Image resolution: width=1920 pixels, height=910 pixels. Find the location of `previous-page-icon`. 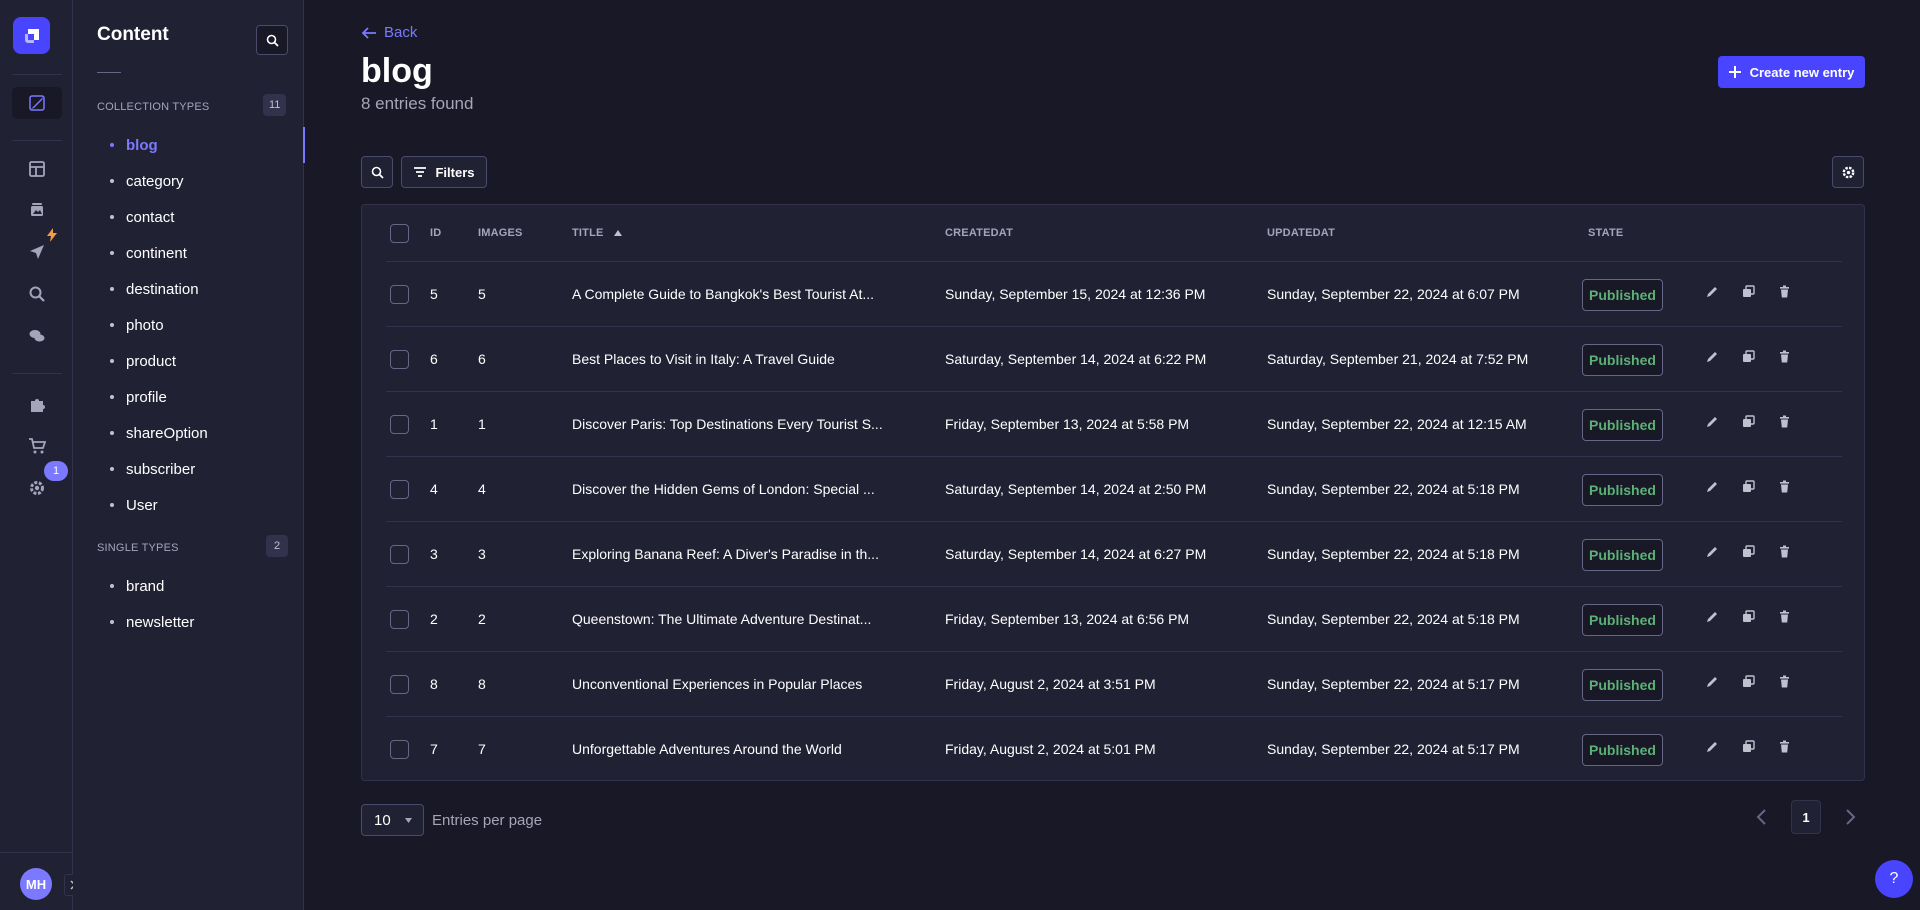

previous-page-icon is located at coordinates (1762, 817).